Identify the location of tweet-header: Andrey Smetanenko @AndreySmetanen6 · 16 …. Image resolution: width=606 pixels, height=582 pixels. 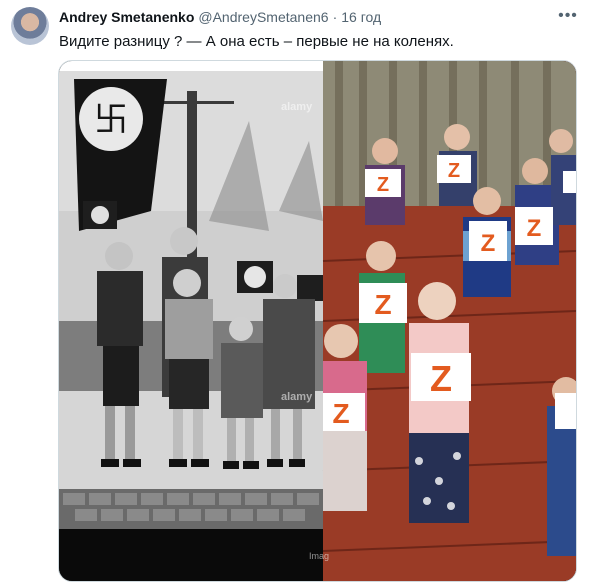
(220, 19).